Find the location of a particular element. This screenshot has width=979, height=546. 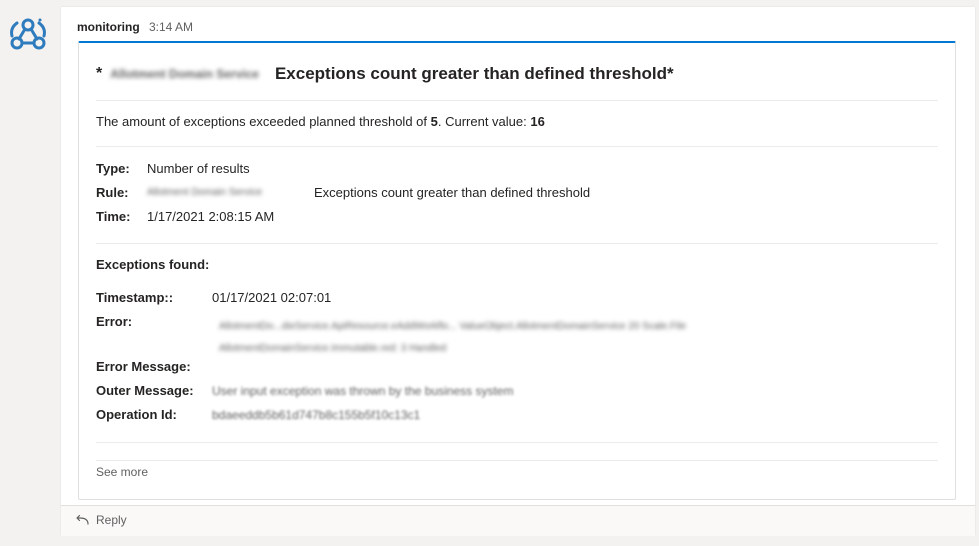

detail-time: Time: 1/17/2021 2:08:15 AM is located at coordinates (185, 217).